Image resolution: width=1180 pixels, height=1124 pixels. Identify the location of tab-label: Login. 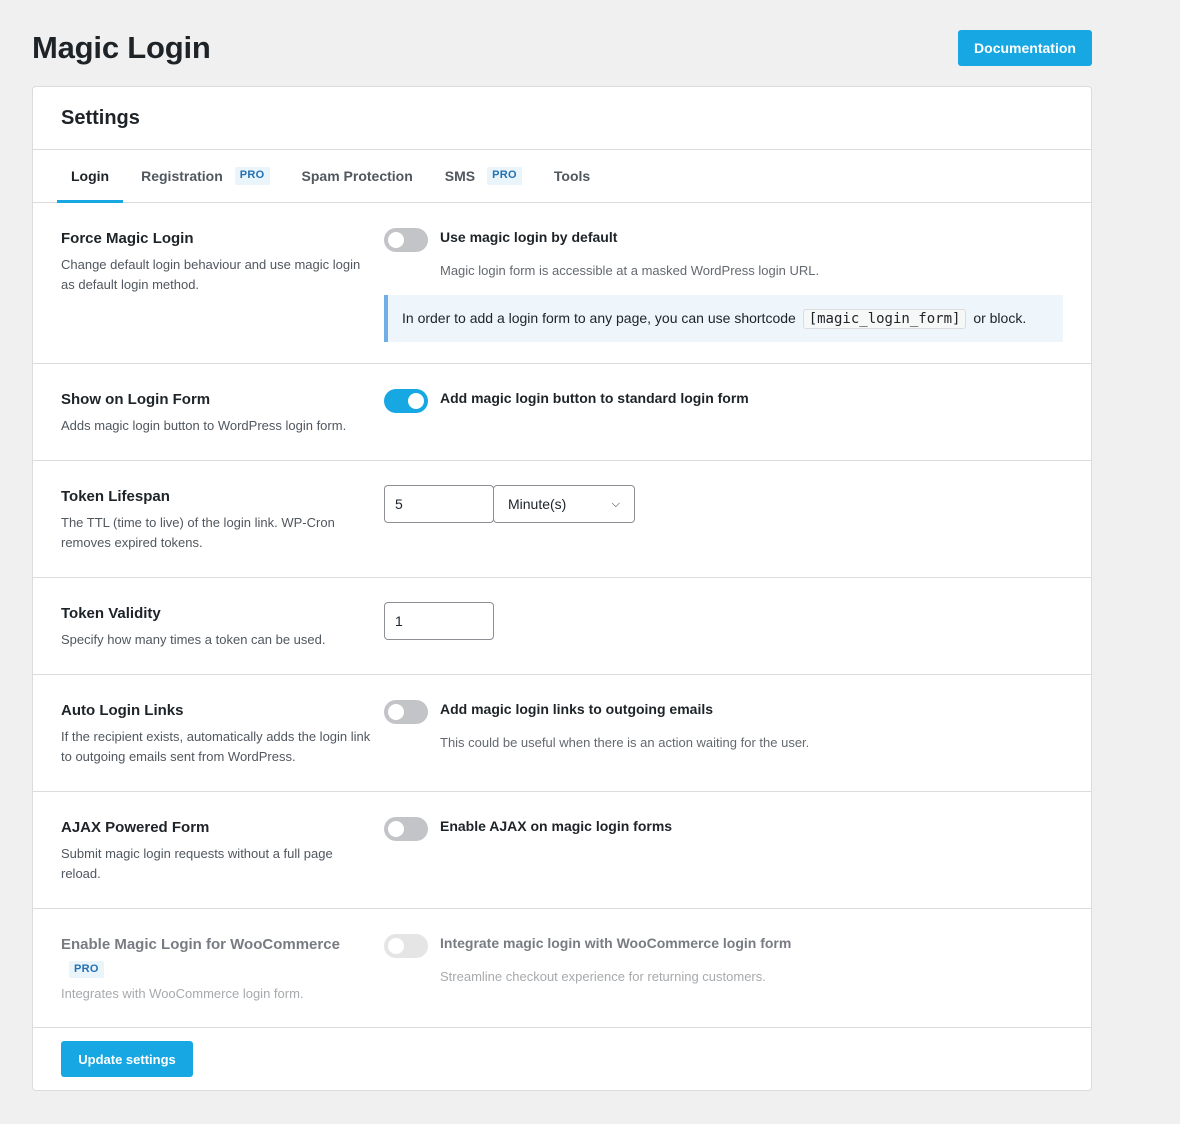
(90, 176).